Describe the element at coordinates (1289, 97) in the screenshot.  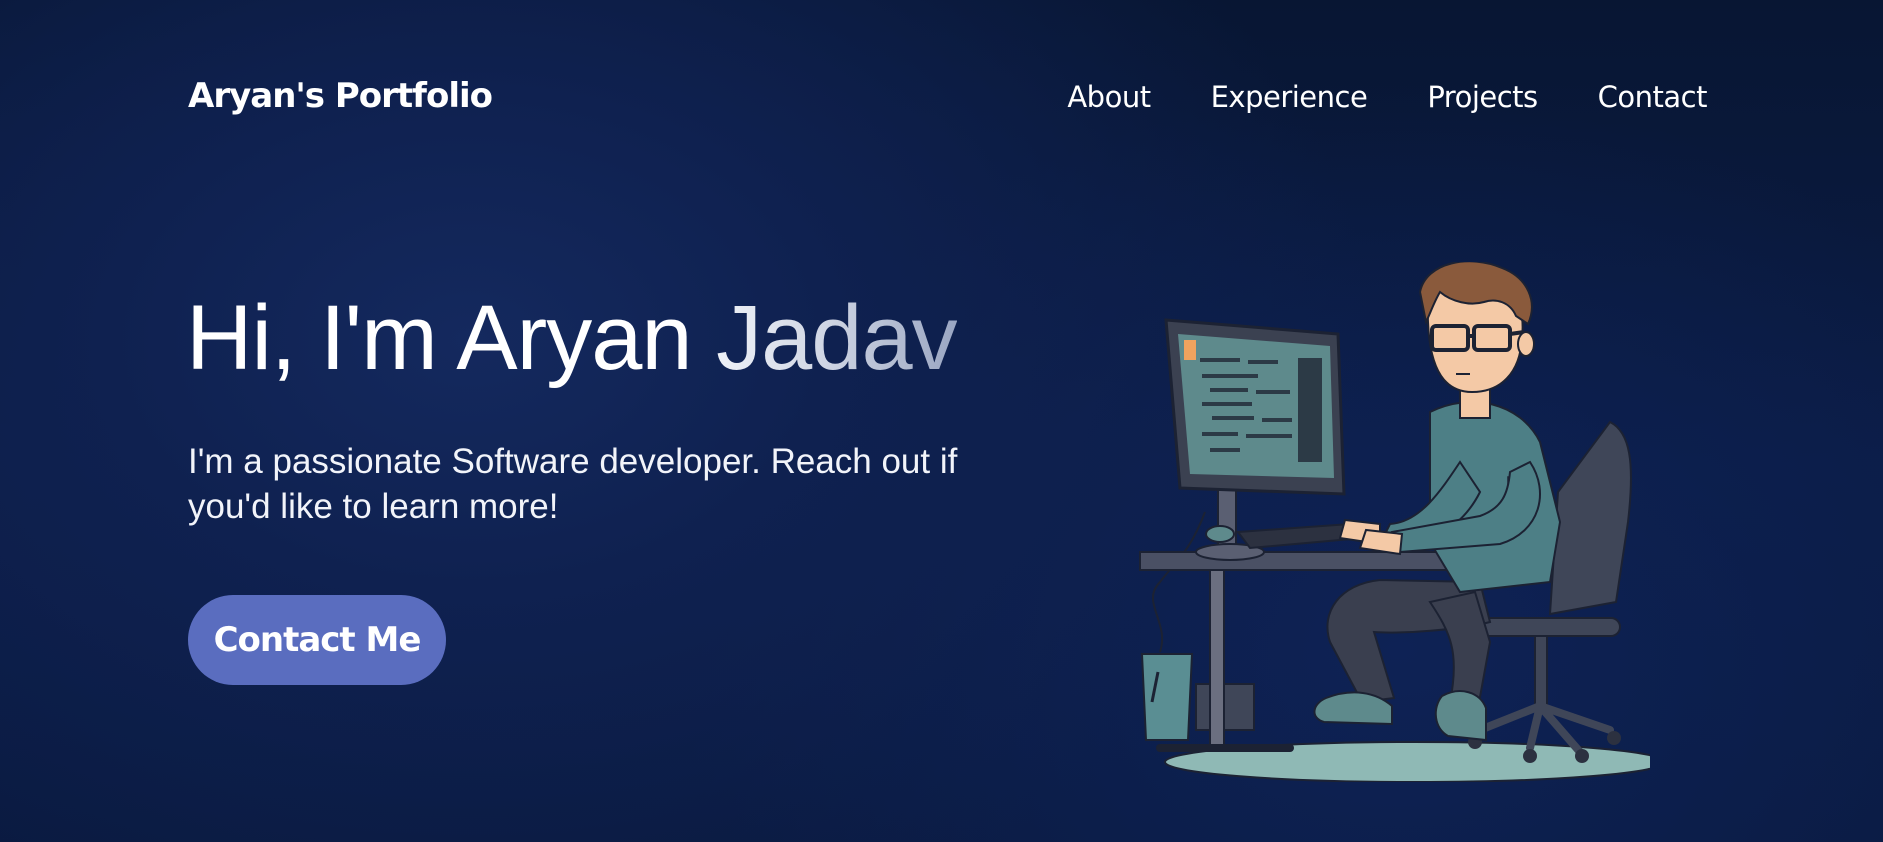
I see `nav-link-experience: Experience` at that location.